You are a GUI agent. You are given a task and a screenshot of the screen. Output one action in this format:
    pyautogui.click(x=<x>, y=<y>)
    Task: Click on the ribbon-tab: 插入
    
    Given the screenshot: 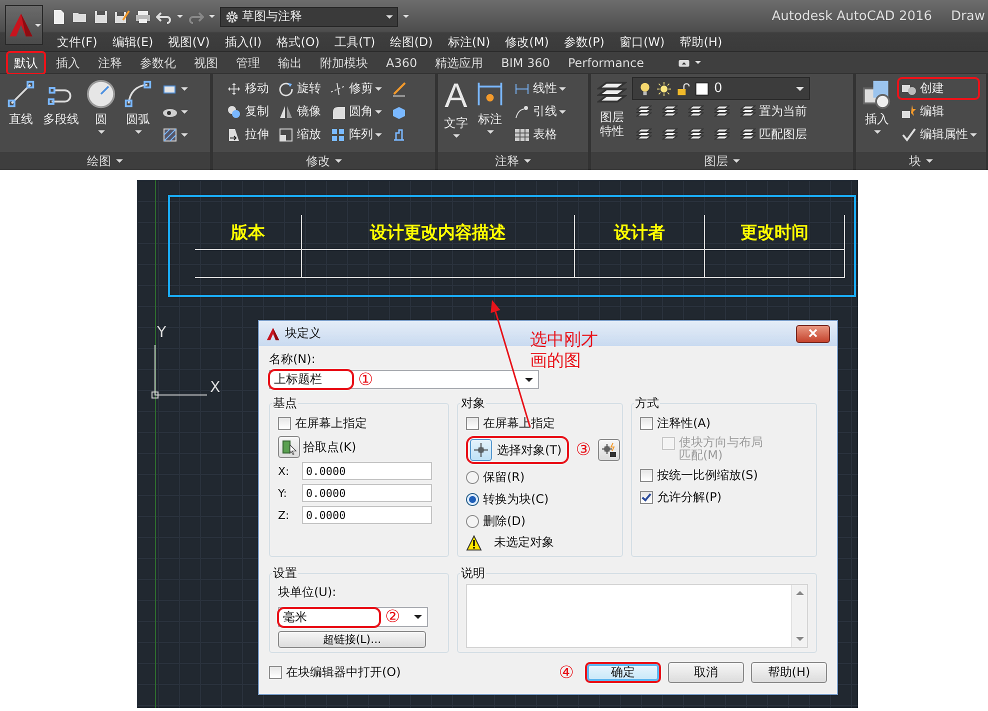 What is the action you would take?
    pyautogui.click(x=68, y=62)
    